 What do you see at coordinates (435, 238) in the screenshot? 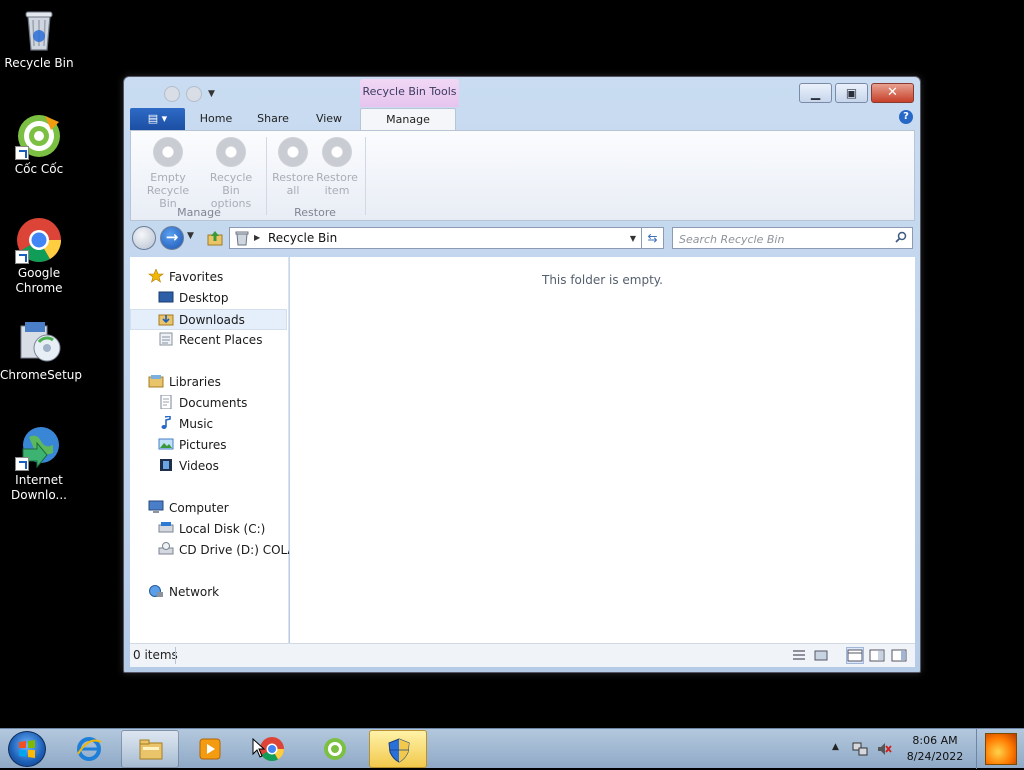
I see `address-bar: ▶ Recycle Bin ▼` at bounding box center [435, 238].